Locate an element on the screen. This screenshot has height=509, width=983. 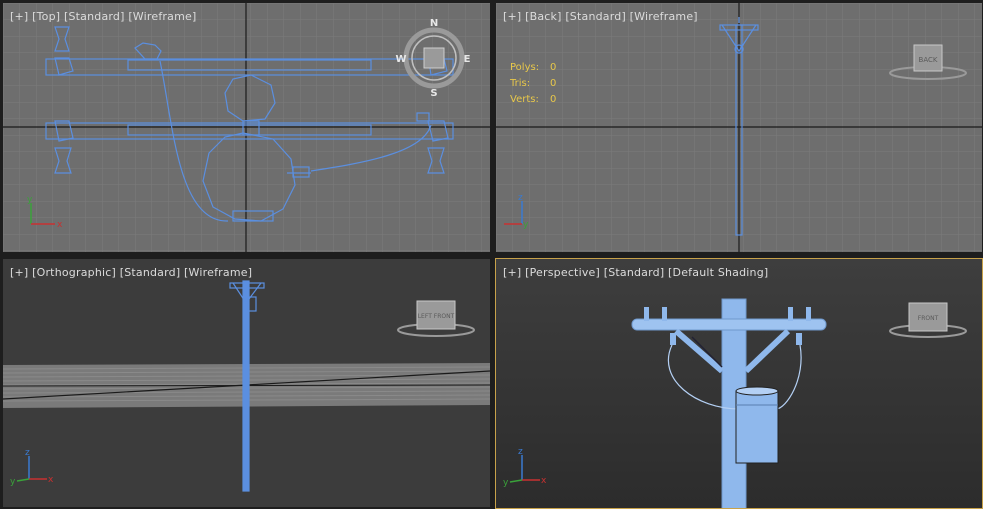
compass-south: S is located at coordinates (433, 93).